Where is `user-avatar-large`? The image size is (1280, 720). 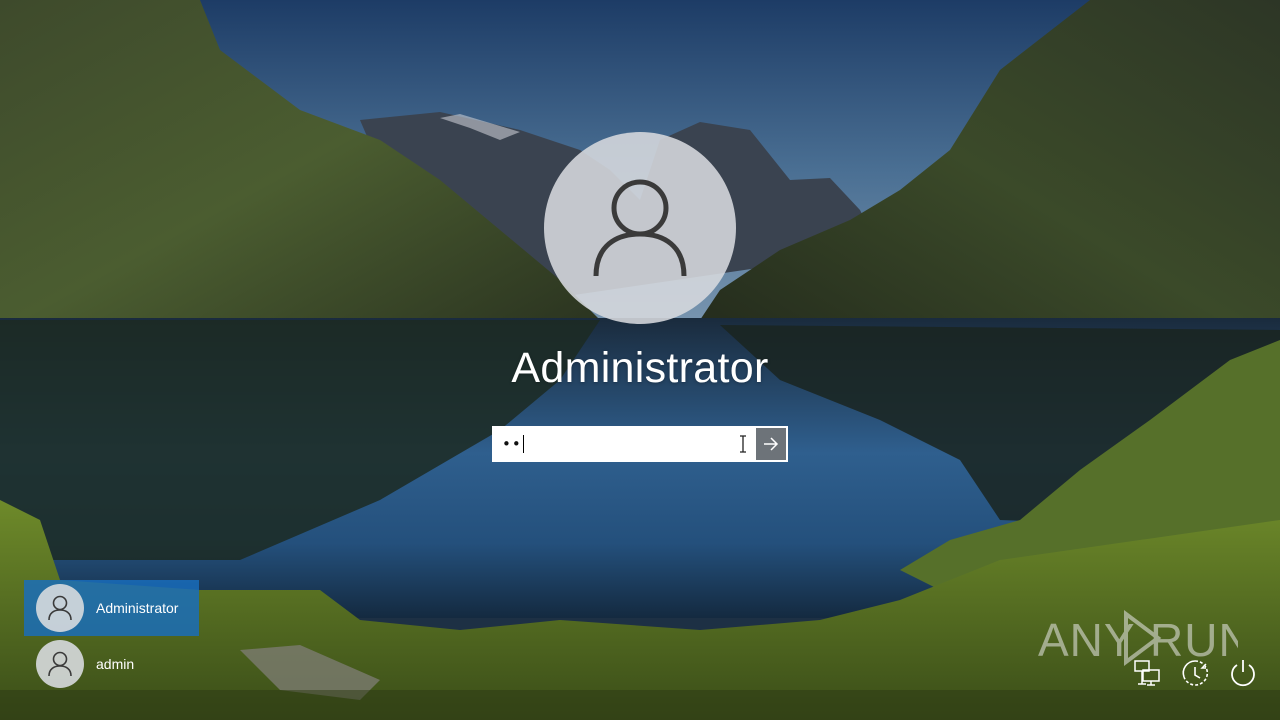
user-avatar-large is located at coordinates (640, 228).